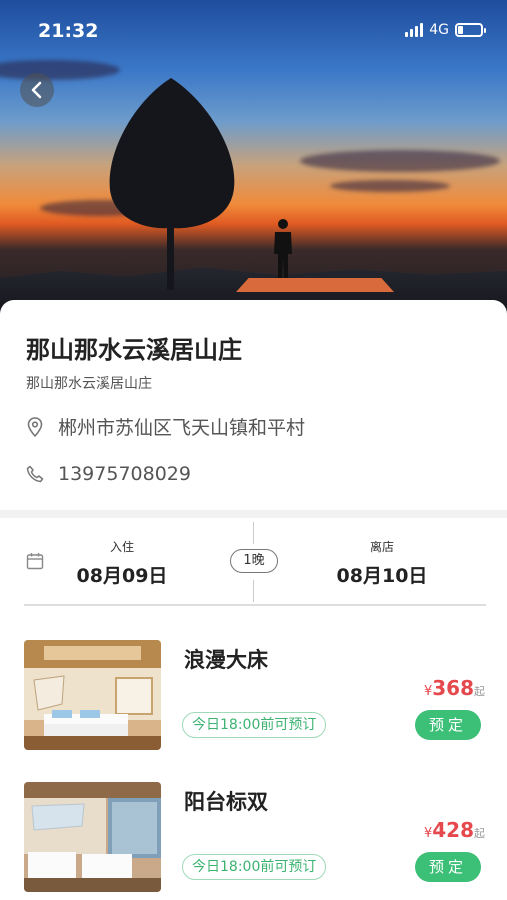  What do you see at coordinates (315, 285) in the screenshot?
I see `viewing-platform` at bounding box center [315, 285].